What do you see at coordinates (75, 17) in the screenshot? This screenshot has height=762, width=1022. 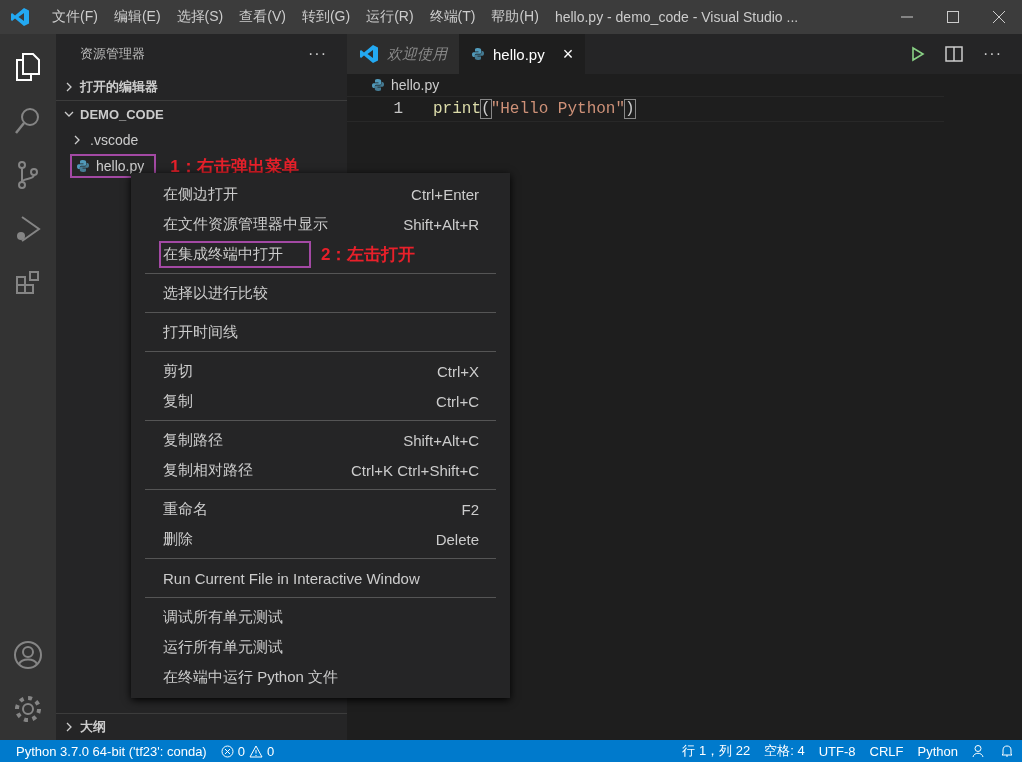 I see `menu-item: 文件(F)` at bounding box center [75, 17].